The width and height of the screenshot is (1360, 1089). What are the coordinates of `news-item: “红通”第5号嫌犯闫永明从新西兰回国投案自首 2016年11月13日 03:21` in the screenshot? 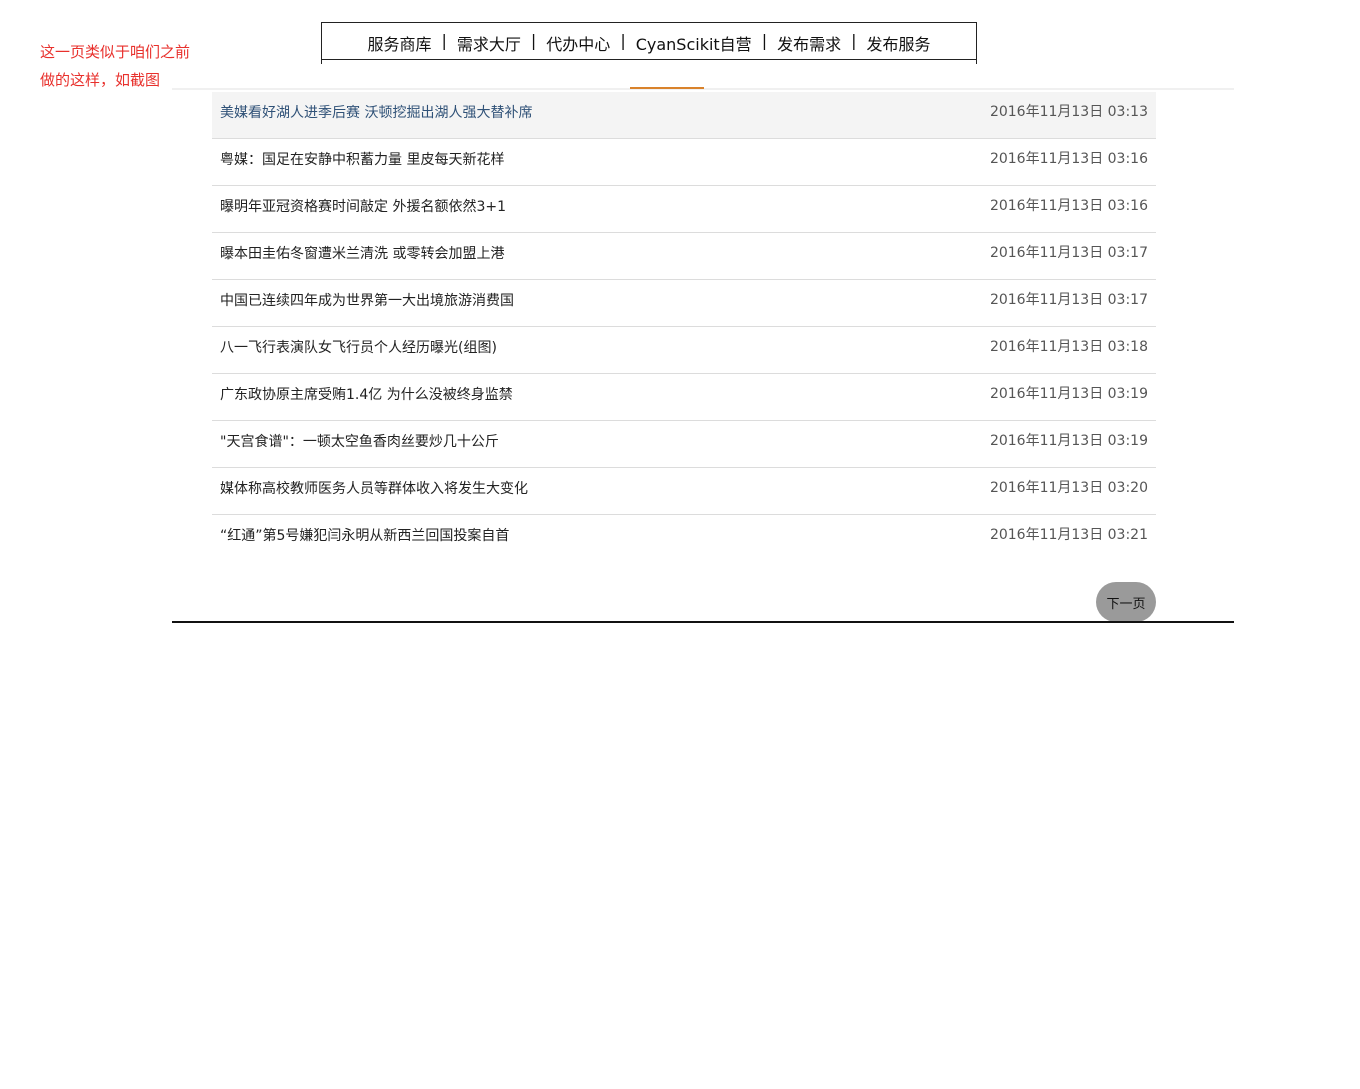 It's located at (684, 538).